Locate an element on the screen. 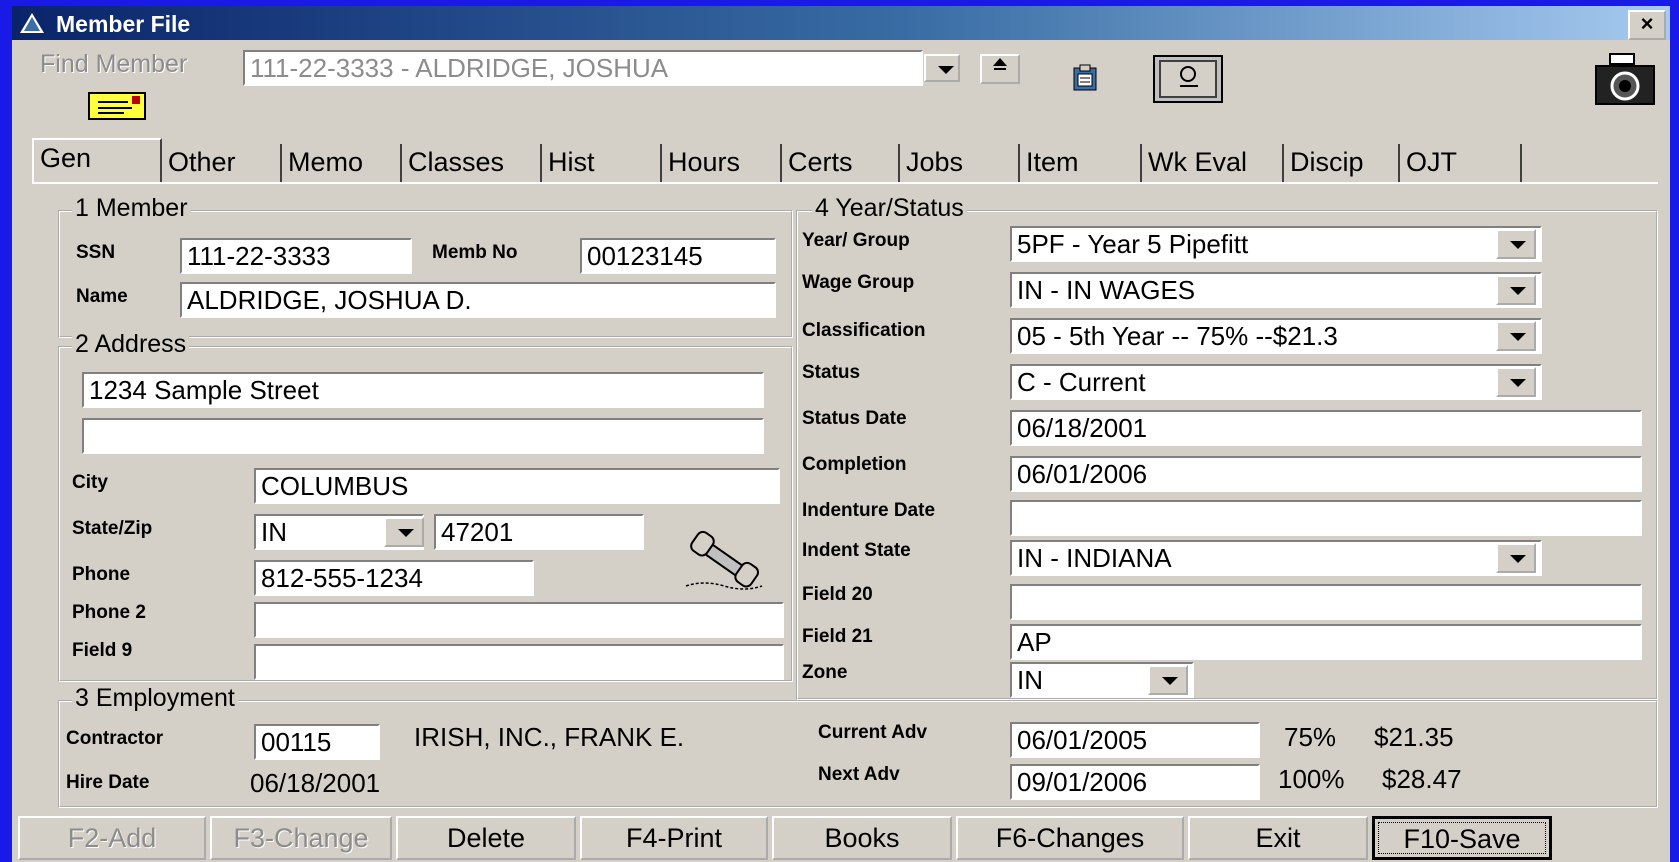 The width and height of the screenshot is (1679, 862). tab-label: Classes is located at coordinates (456, 162).